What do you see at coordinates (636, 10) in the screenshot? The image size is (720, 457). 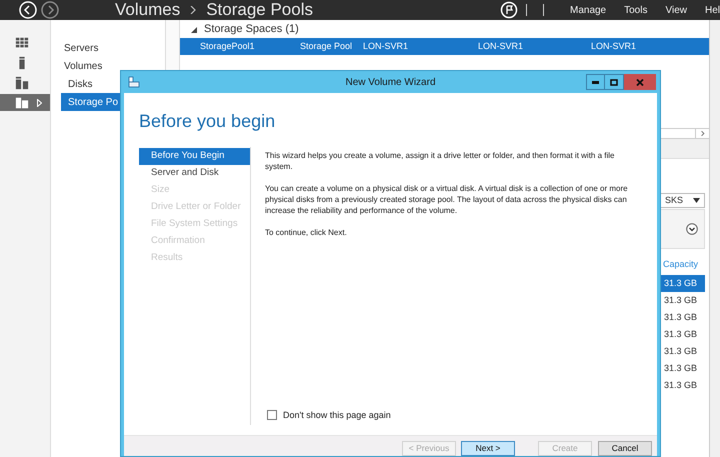 I see `menu-item: Tools` at bounding box center [636, 10].